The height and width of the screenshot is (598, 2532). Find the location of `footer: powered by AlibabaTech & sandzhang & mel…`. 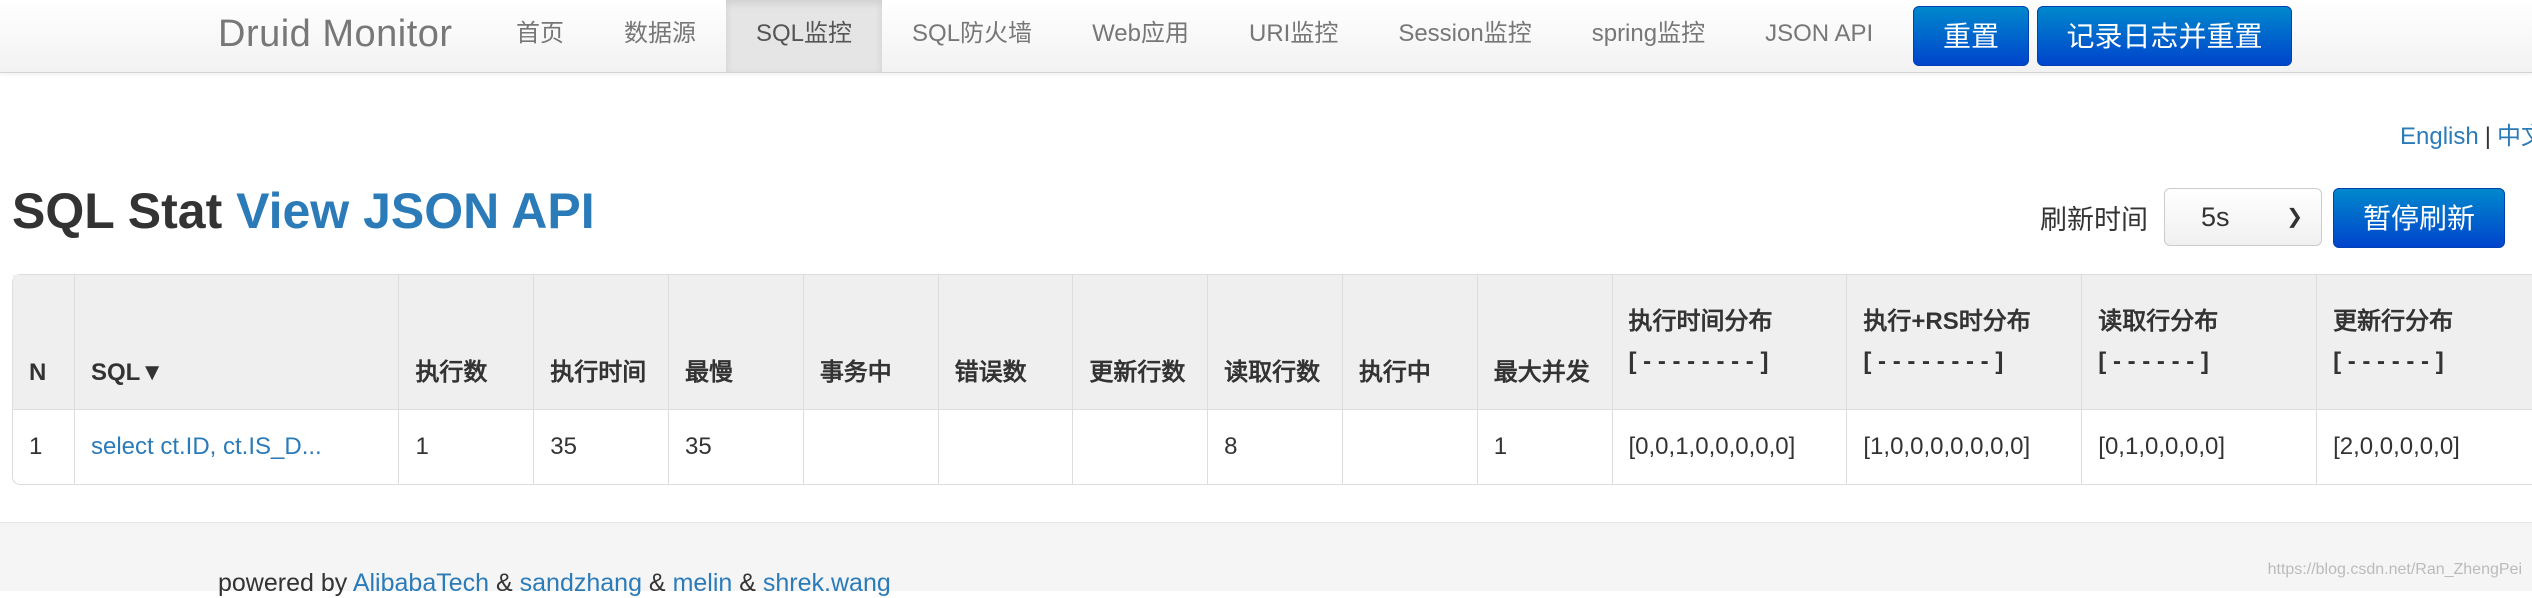

footer: powered by AlibabaTech & sandzhang & mel… is located at coordinates (1266, 559).